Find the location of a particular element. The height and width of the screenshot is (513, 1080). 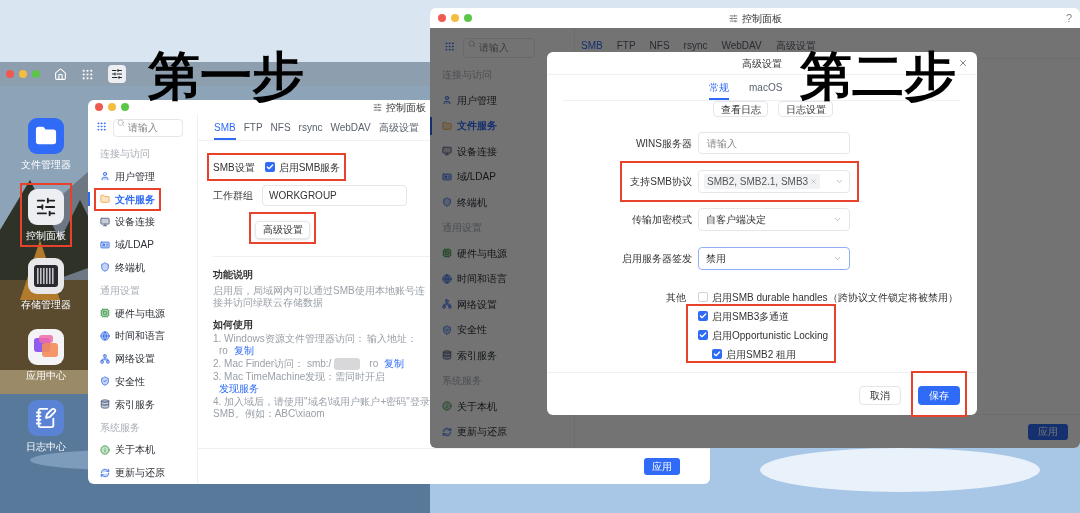

log-button: 查看日志 is located at coordinates (740, 109).